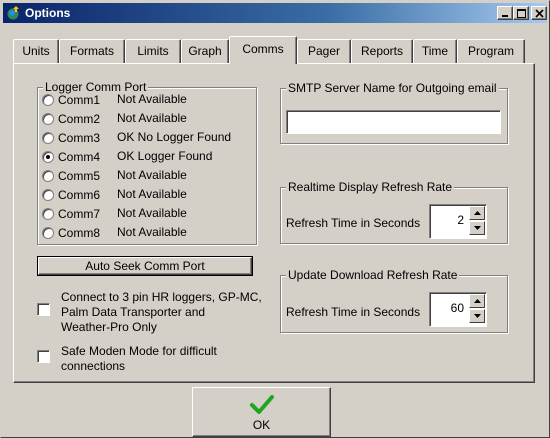 This screenshot has height=438, width=550. Describe the element at coordinates (174, 137) in the screenshot. I see `port-status: OK No Logger Found` at that location.